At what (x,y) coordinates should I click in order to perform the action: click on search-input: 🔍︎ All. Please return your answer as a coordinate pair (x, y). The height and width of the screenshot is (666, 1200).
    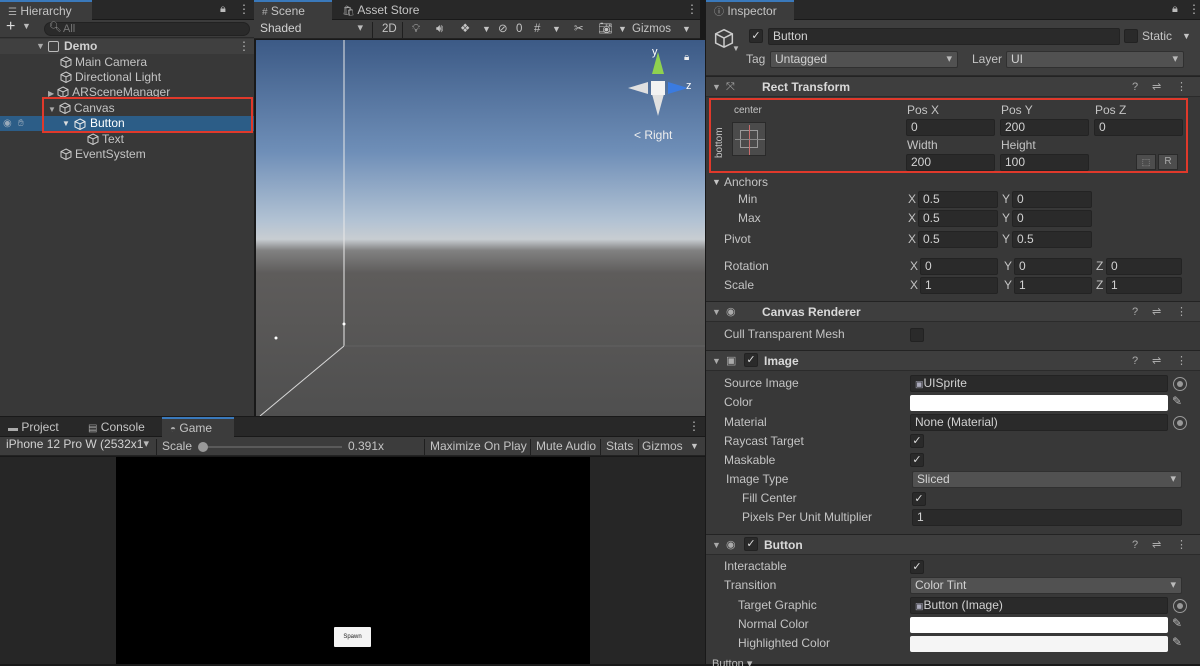
    Looking at the image, I should click on (147, 29).